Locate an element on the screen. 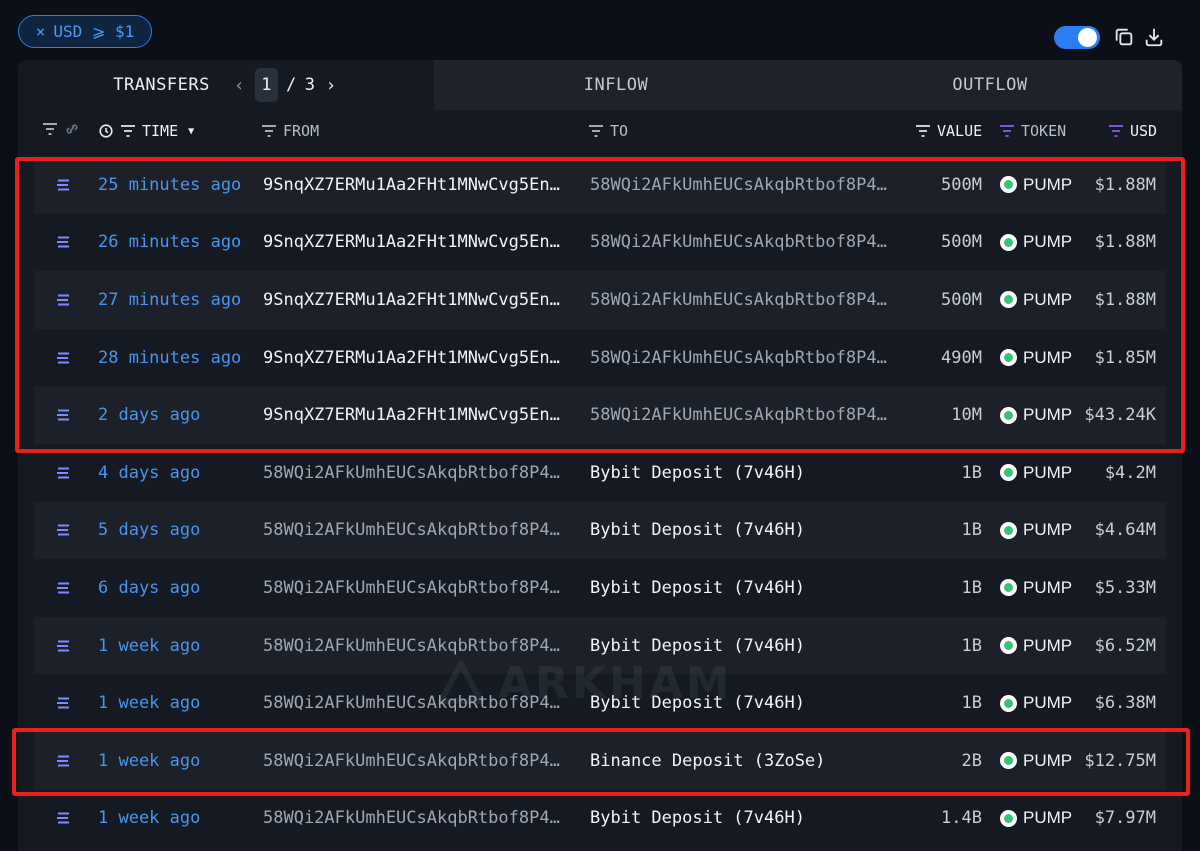 Image resolution: width=1200 pixels, height=851 pixels. to-address: Binance Deposit (3ZoSe) is located at coordinates (745, 761).